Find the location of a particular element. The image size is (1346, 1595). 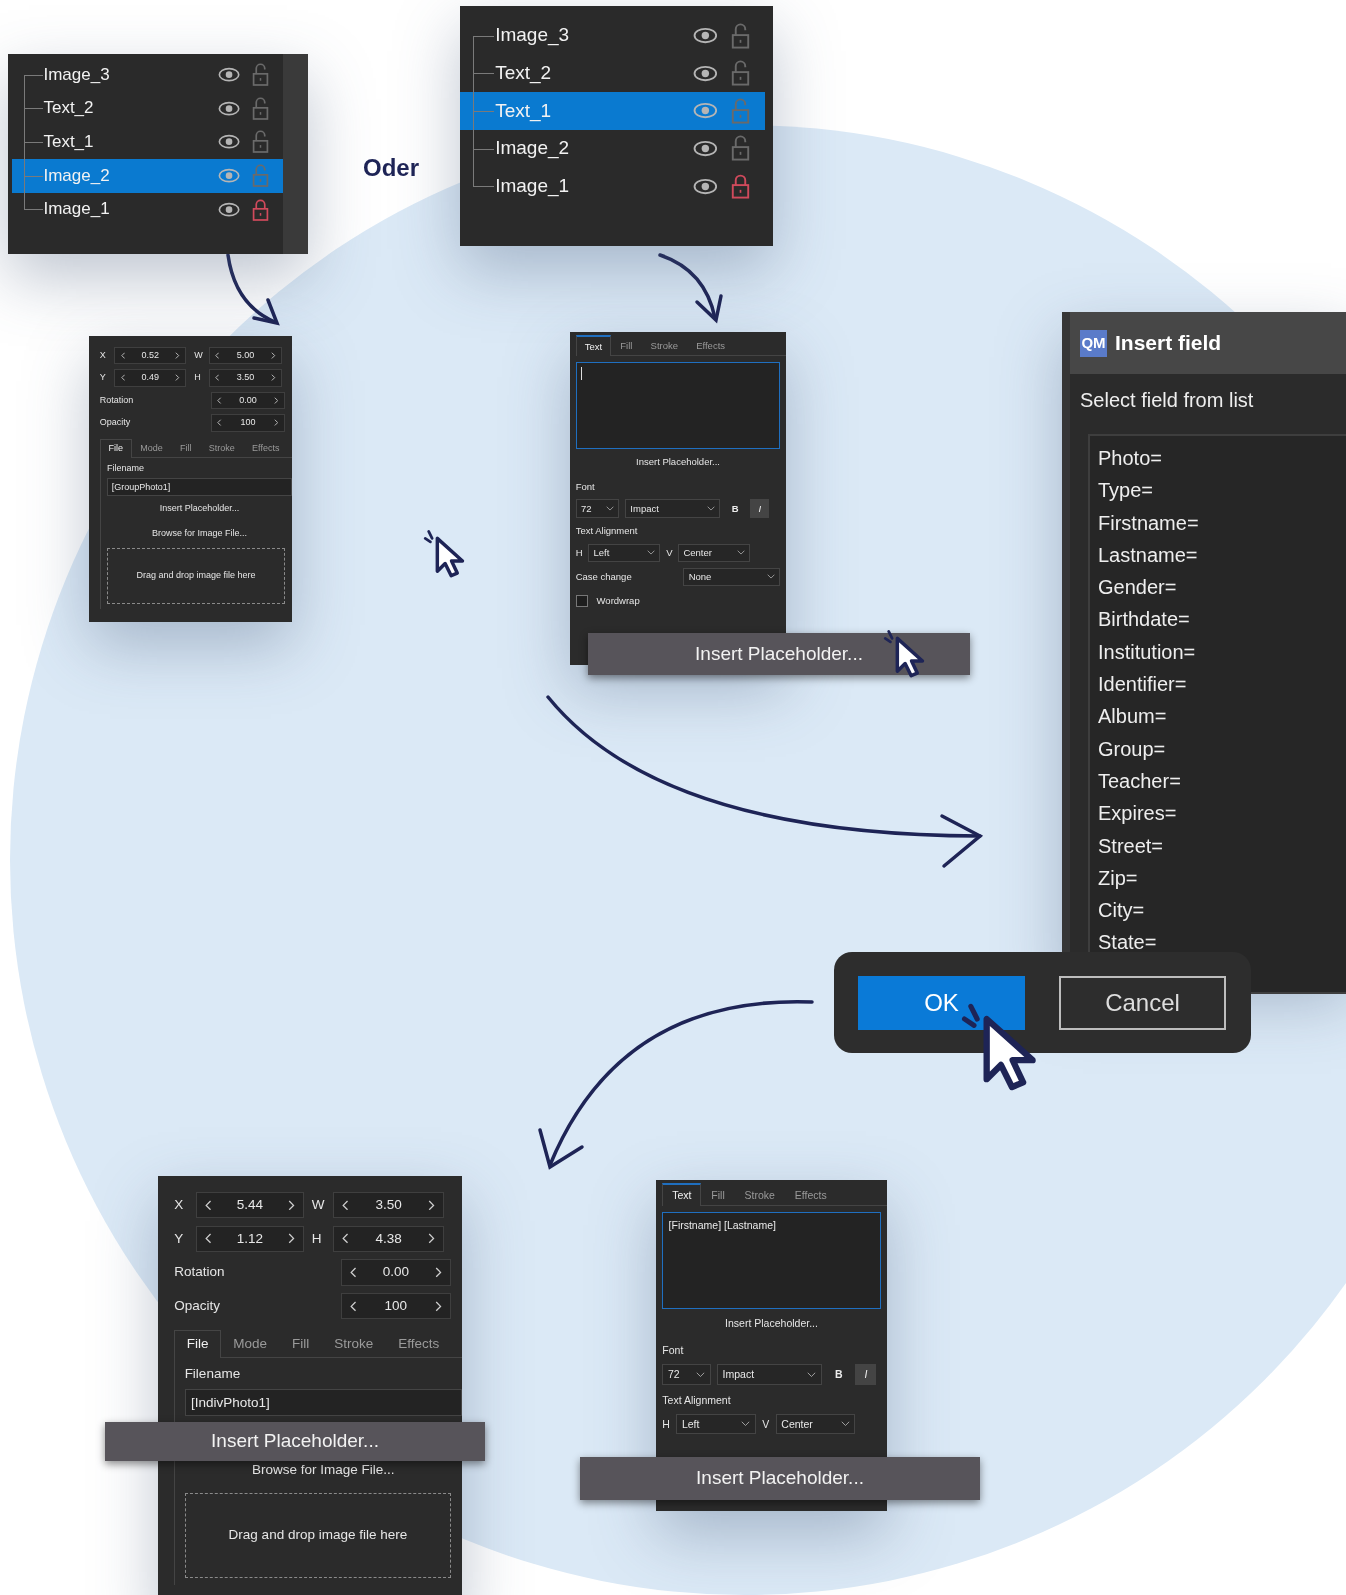

list-item: Photo= is located at coordinates (1130, 458).